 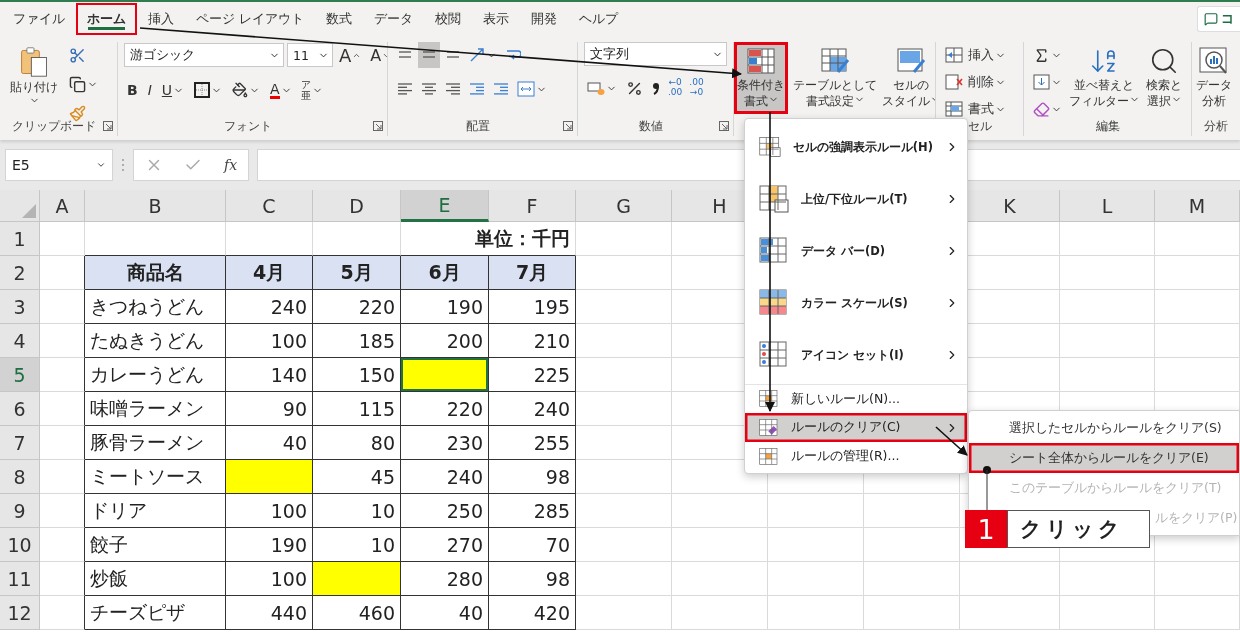 What do you see at coordinates (445, 443) in the screenshot?
I see `table-cell: 230` at bounding box center [445, 443].